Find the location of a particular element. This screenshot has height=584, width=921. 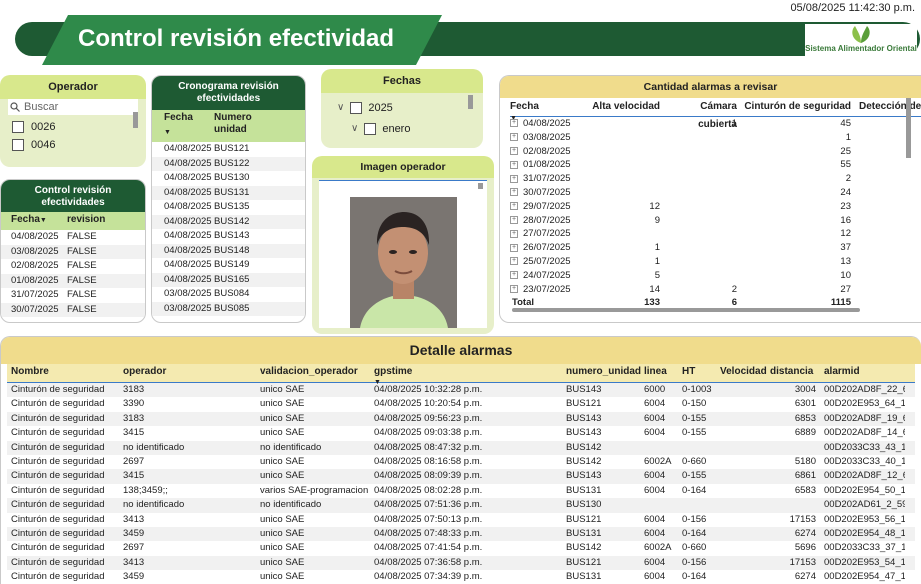

table-row: +25/07/2025 1 13 is located at coordinates (715, 262).